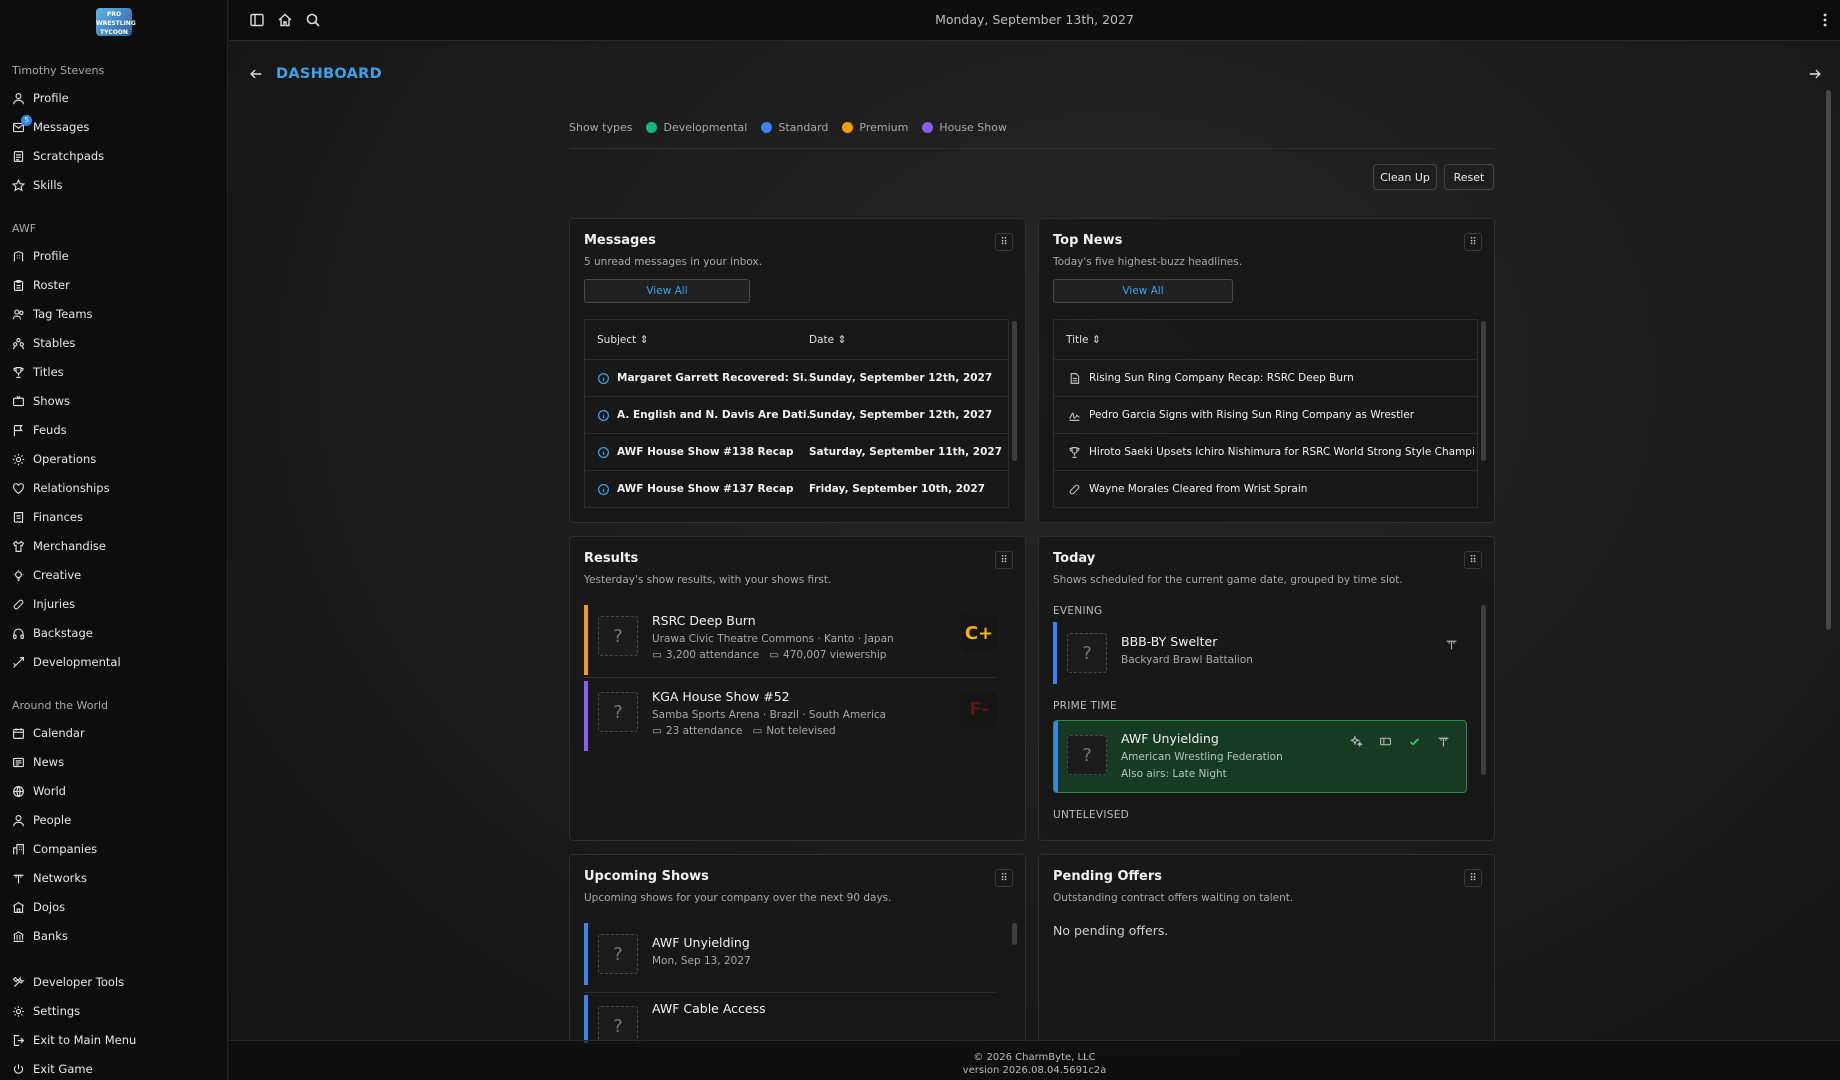 This screenshot has height=1080, width=1840. What do you see at coordinates (1356, 741) in the screenshot?
I see `sparkles-icon` at bounding box center [1356, 741].